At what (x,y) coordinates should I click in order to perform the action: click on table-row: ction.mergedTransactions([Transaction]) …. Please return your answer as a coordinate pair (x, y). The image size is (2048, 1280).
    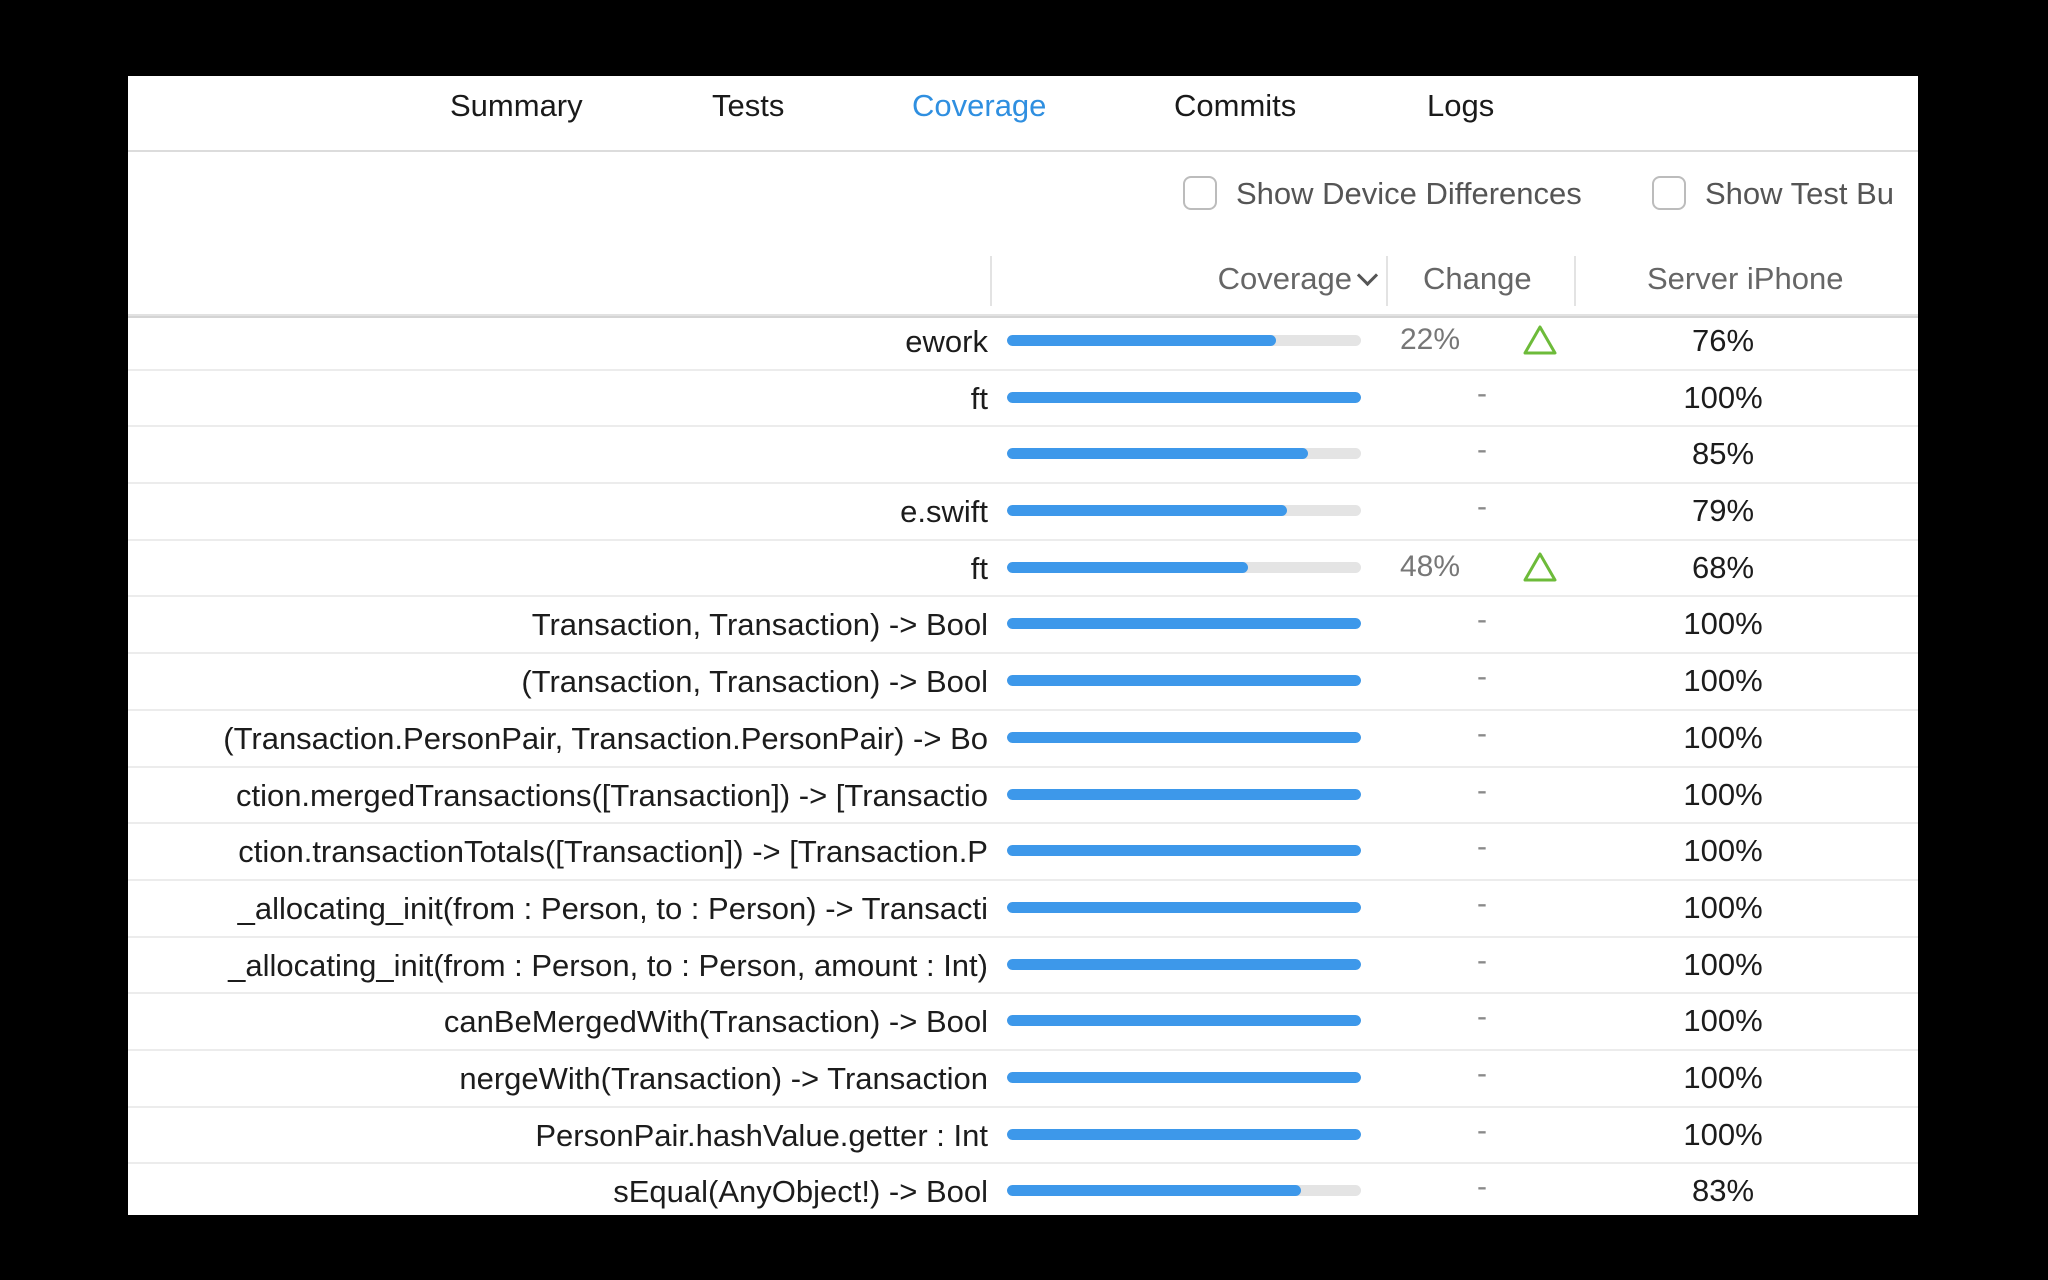
    Looking at the image, I should click on (1023, 796).